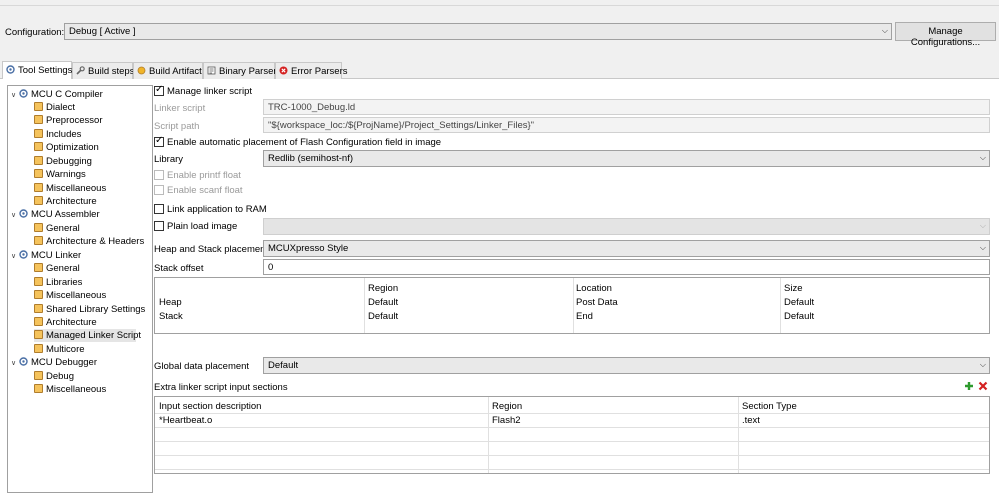 The width and height of the screenshot is (999, 500). What do you see at coordinates (626, 107) in the screenshot?
I see `linker-script-field: TRC-1000_Debug.ld` at bounding box center [626, 107].